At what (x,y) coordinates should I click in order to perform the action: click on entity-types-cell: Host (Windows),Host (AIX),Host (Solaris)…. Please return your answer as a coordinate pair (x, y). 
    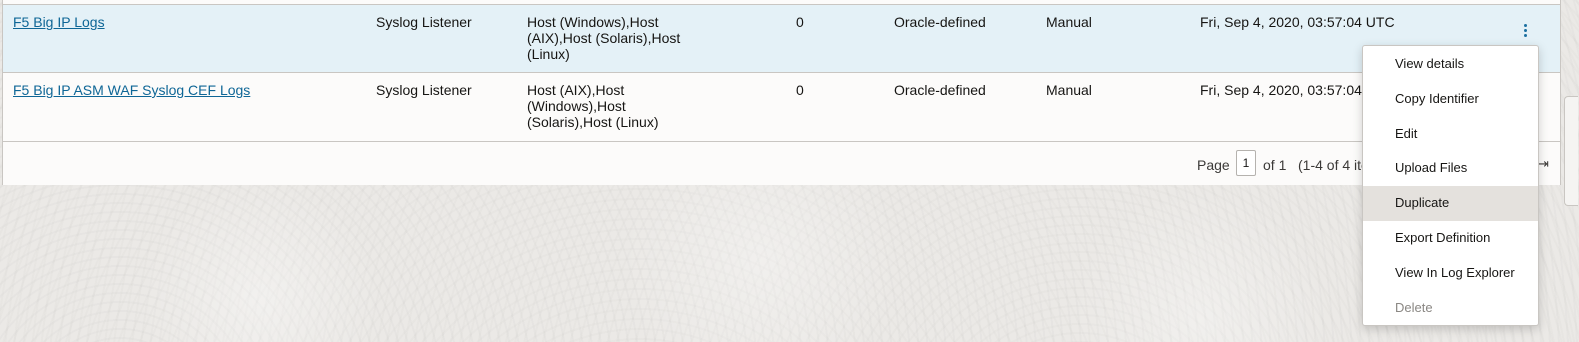
    Looking at the image, I should click on (607, 38).